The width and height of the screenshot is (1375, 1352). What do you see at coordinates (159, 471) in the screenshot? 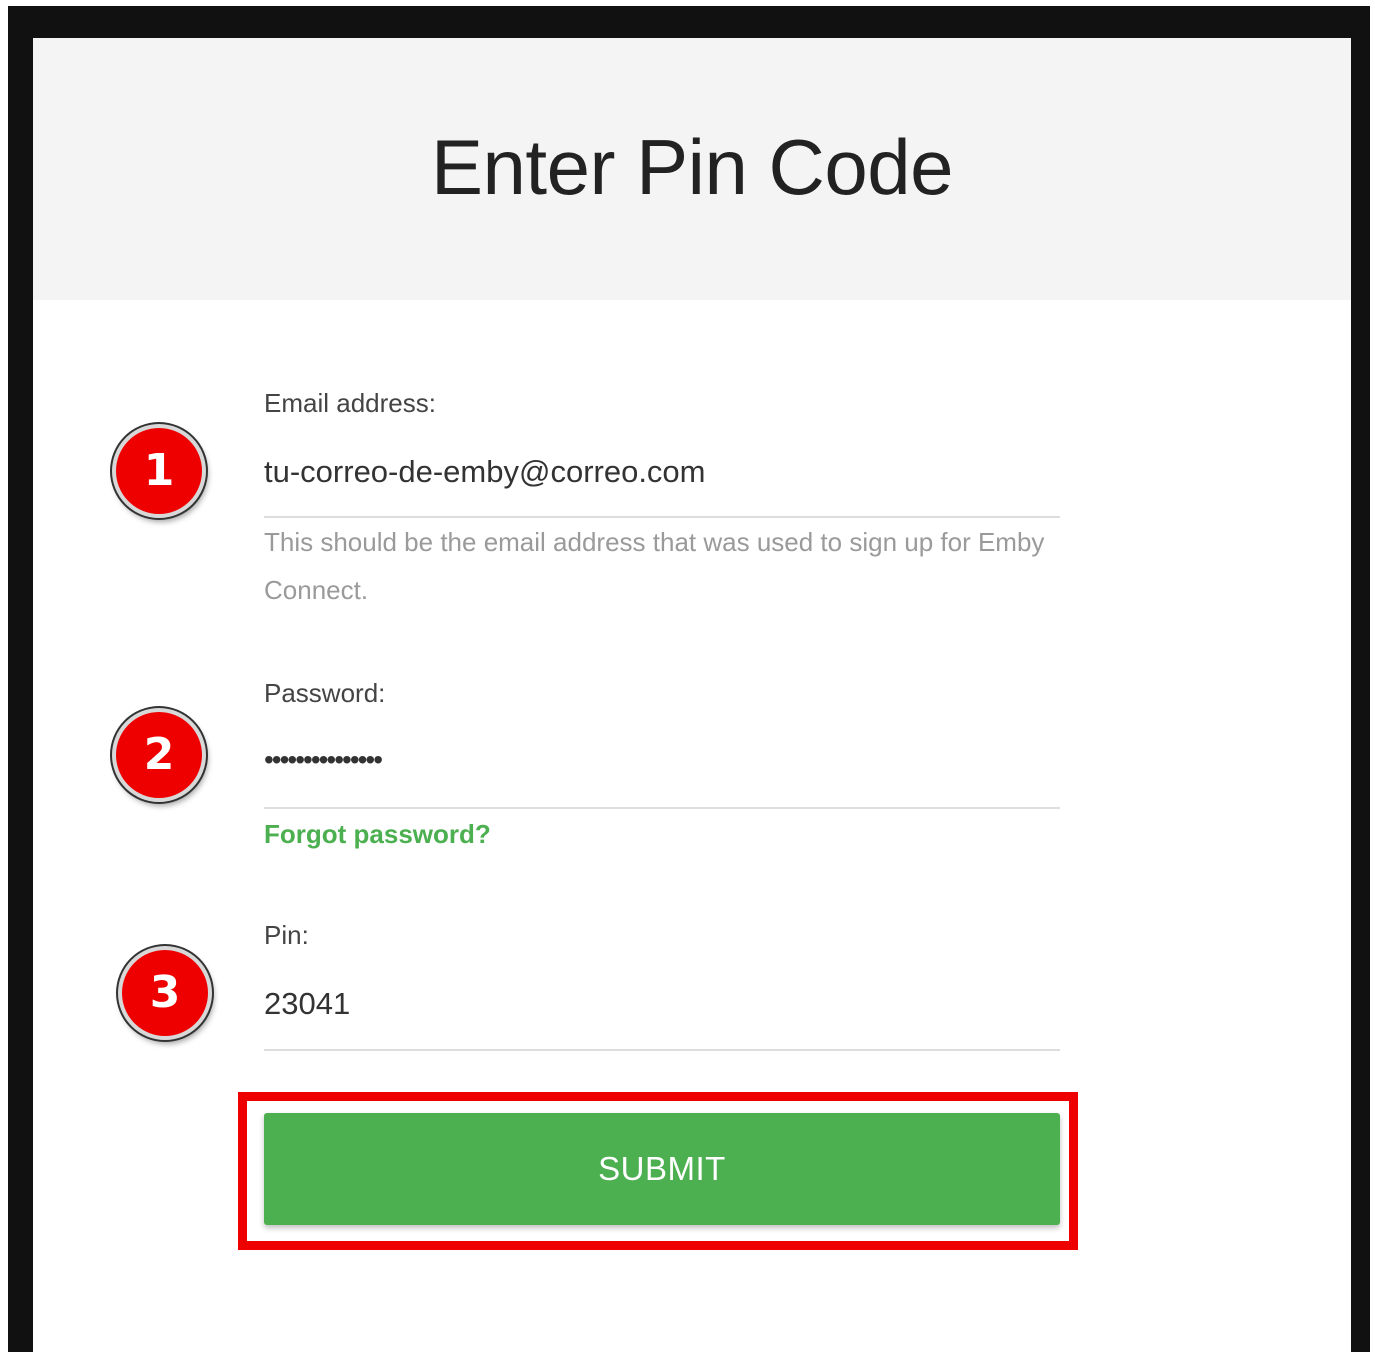
I see `step-1-badge: 1` at bounding box center [159, 471].